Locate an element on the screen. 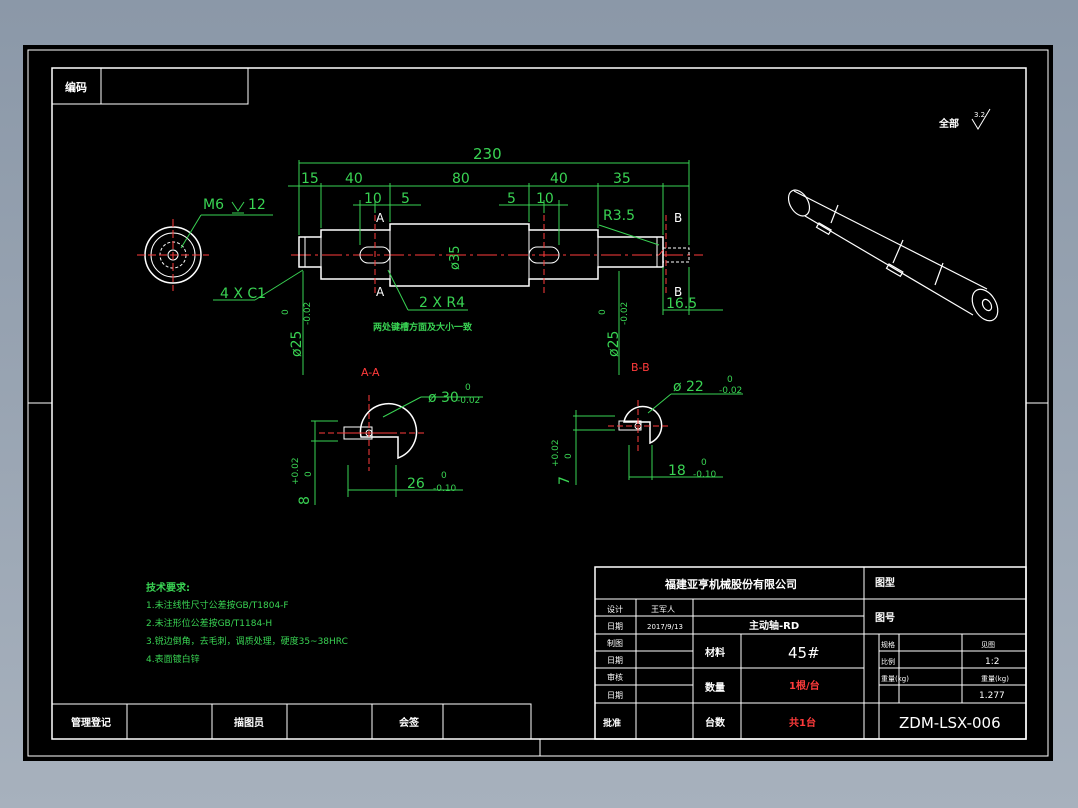  dim-35: 35 is located at coordinates (622, 179).